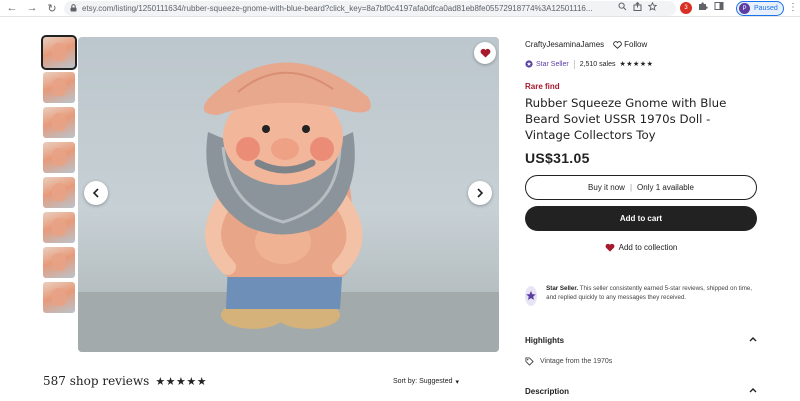 The height and width of the screenshot is (401, 800). I want to click on add-to-cart-button: Add to cart, so click(641, 218).